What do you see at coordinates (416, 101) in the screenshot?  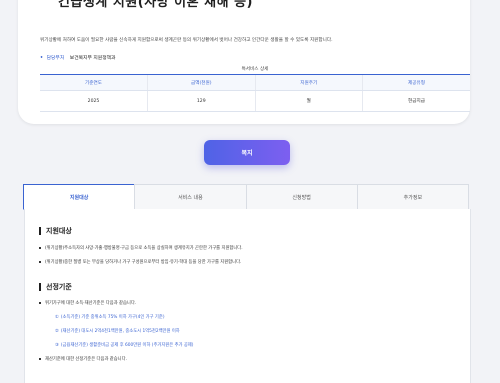 I see `table-cell: 현금지급` at bounding box center [416, 101].